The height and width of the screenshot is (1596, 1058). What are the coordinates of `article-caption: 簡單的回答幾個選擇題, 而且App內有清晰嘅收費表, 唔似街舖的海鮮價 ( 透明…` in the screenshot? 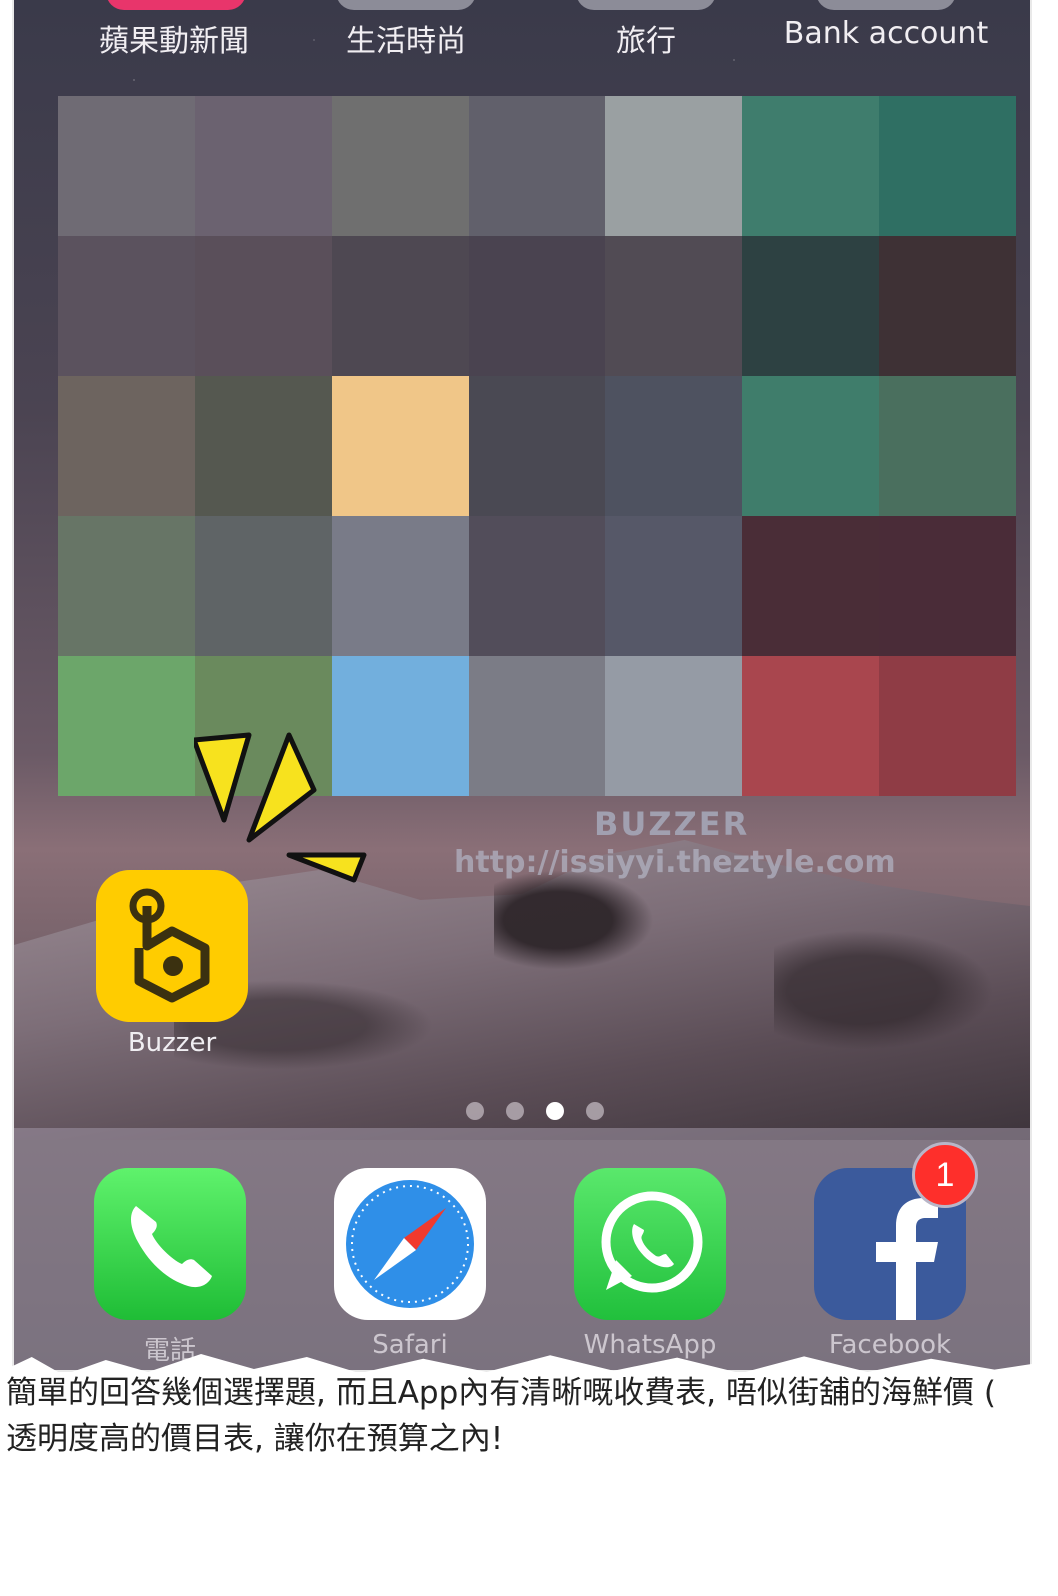 It's located at (532, 1416).